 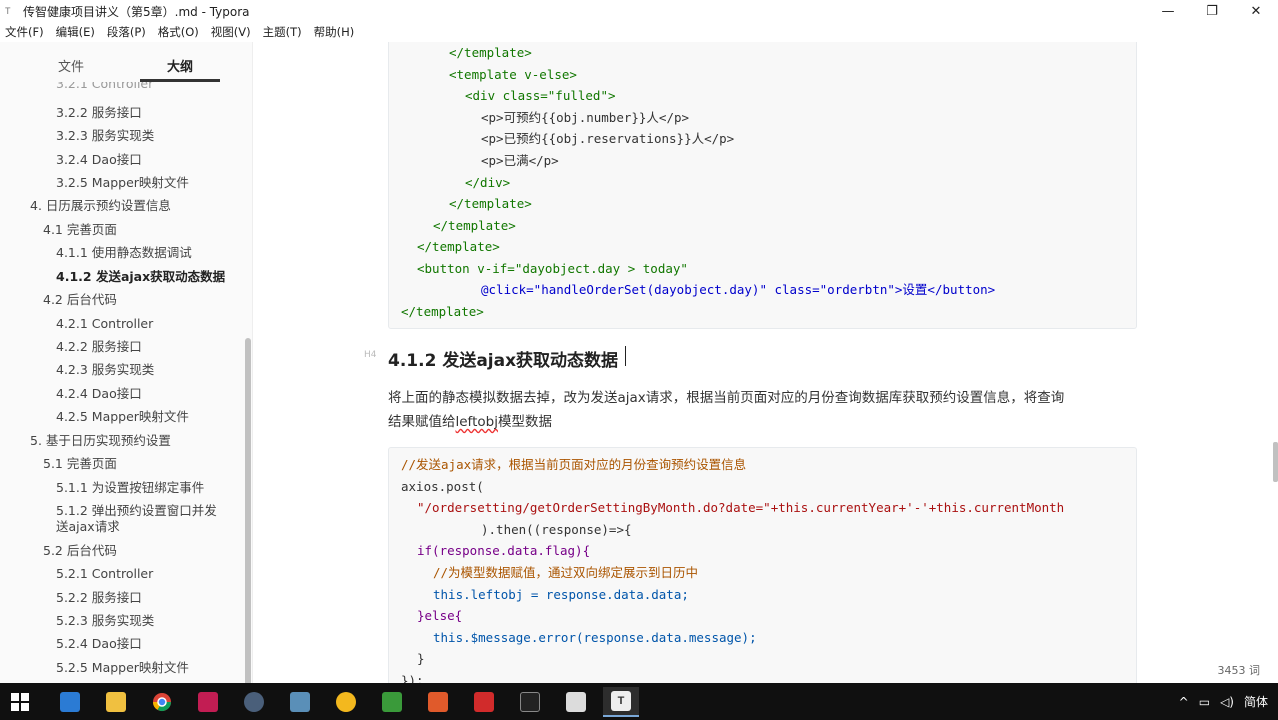 I want to click on window-title: 传智健康项目讲义（第5章）.md - Typora, so click(x=136, y=11).